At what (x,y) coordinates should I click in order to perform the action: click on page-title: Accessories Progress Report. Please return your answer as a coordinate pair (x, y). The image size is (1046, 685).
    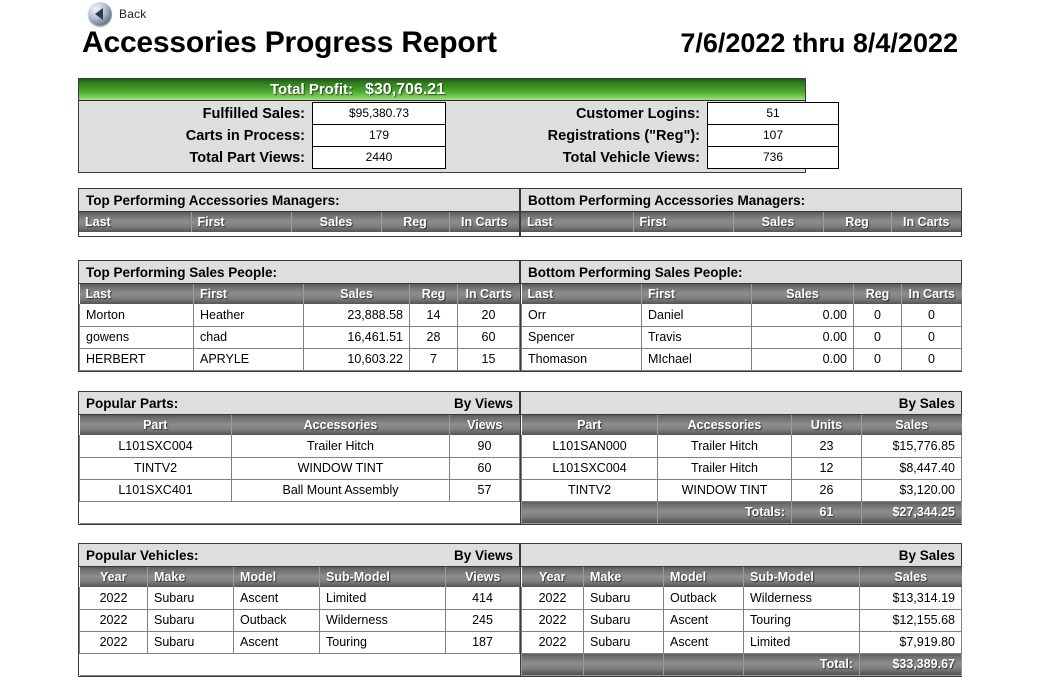
    Looking at the image, I should click on (289, 42).